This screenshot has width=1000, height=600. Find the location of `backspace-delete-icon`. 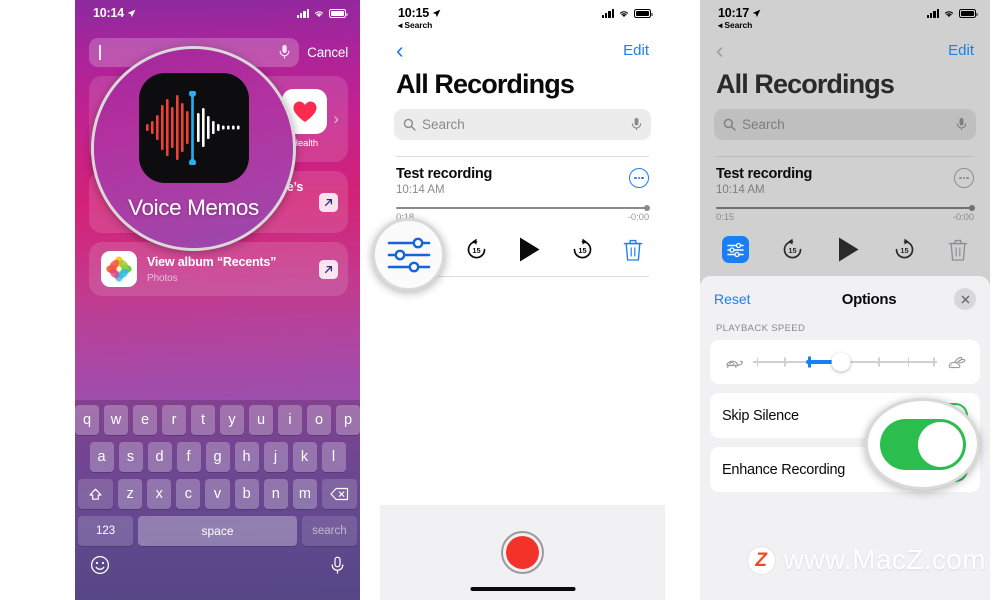

backspace-delete-icon is located at coordinates (339, 494).